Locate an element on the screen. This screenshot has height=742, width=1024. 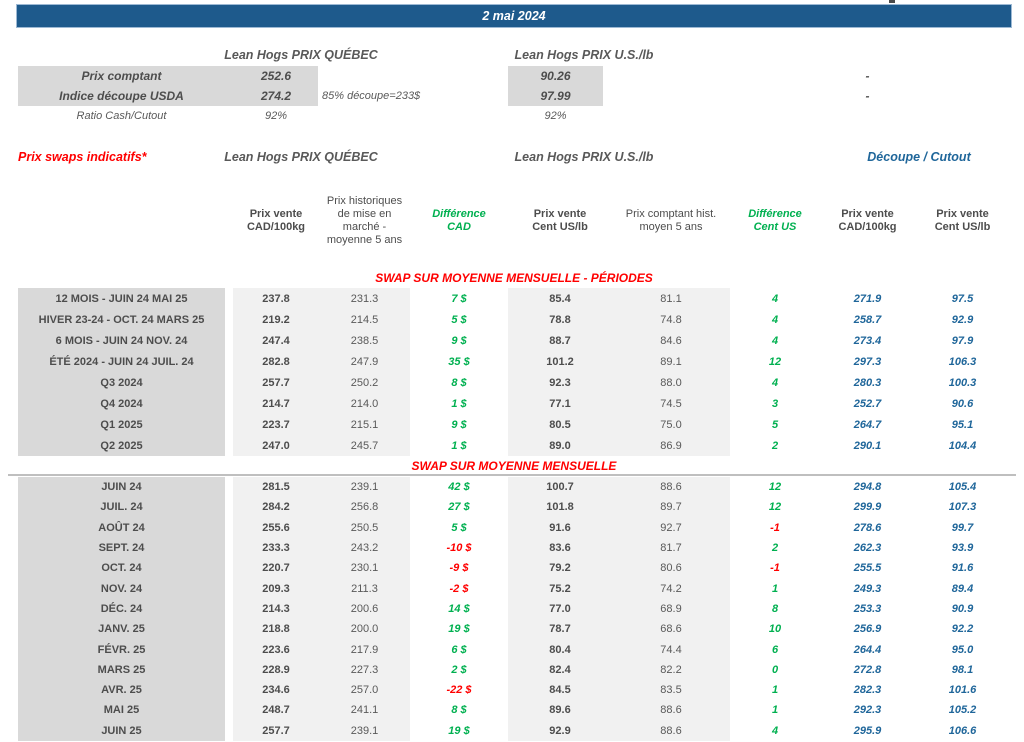
cell-label: JUIL. 24 is located at coordinates (121, 507).